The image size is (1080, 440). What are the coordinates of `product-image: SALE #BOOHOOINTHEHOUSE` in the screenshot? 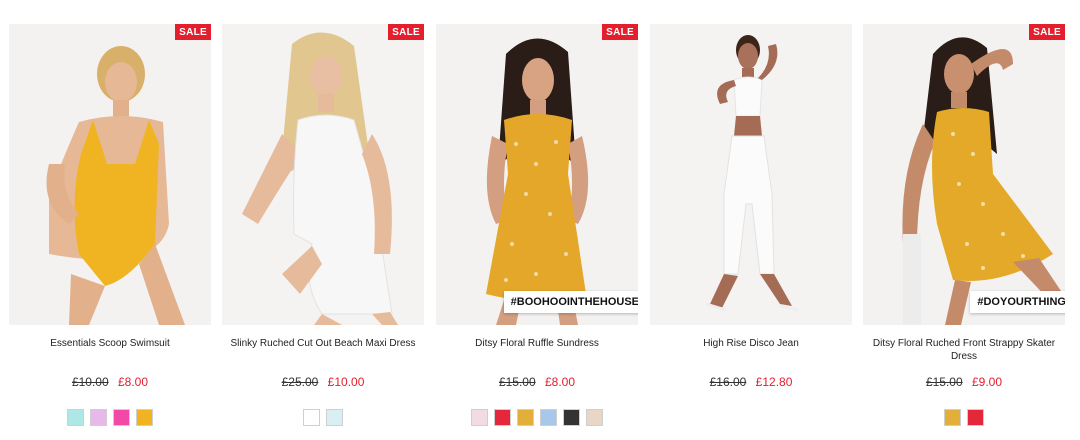 It's located at (537, 174).